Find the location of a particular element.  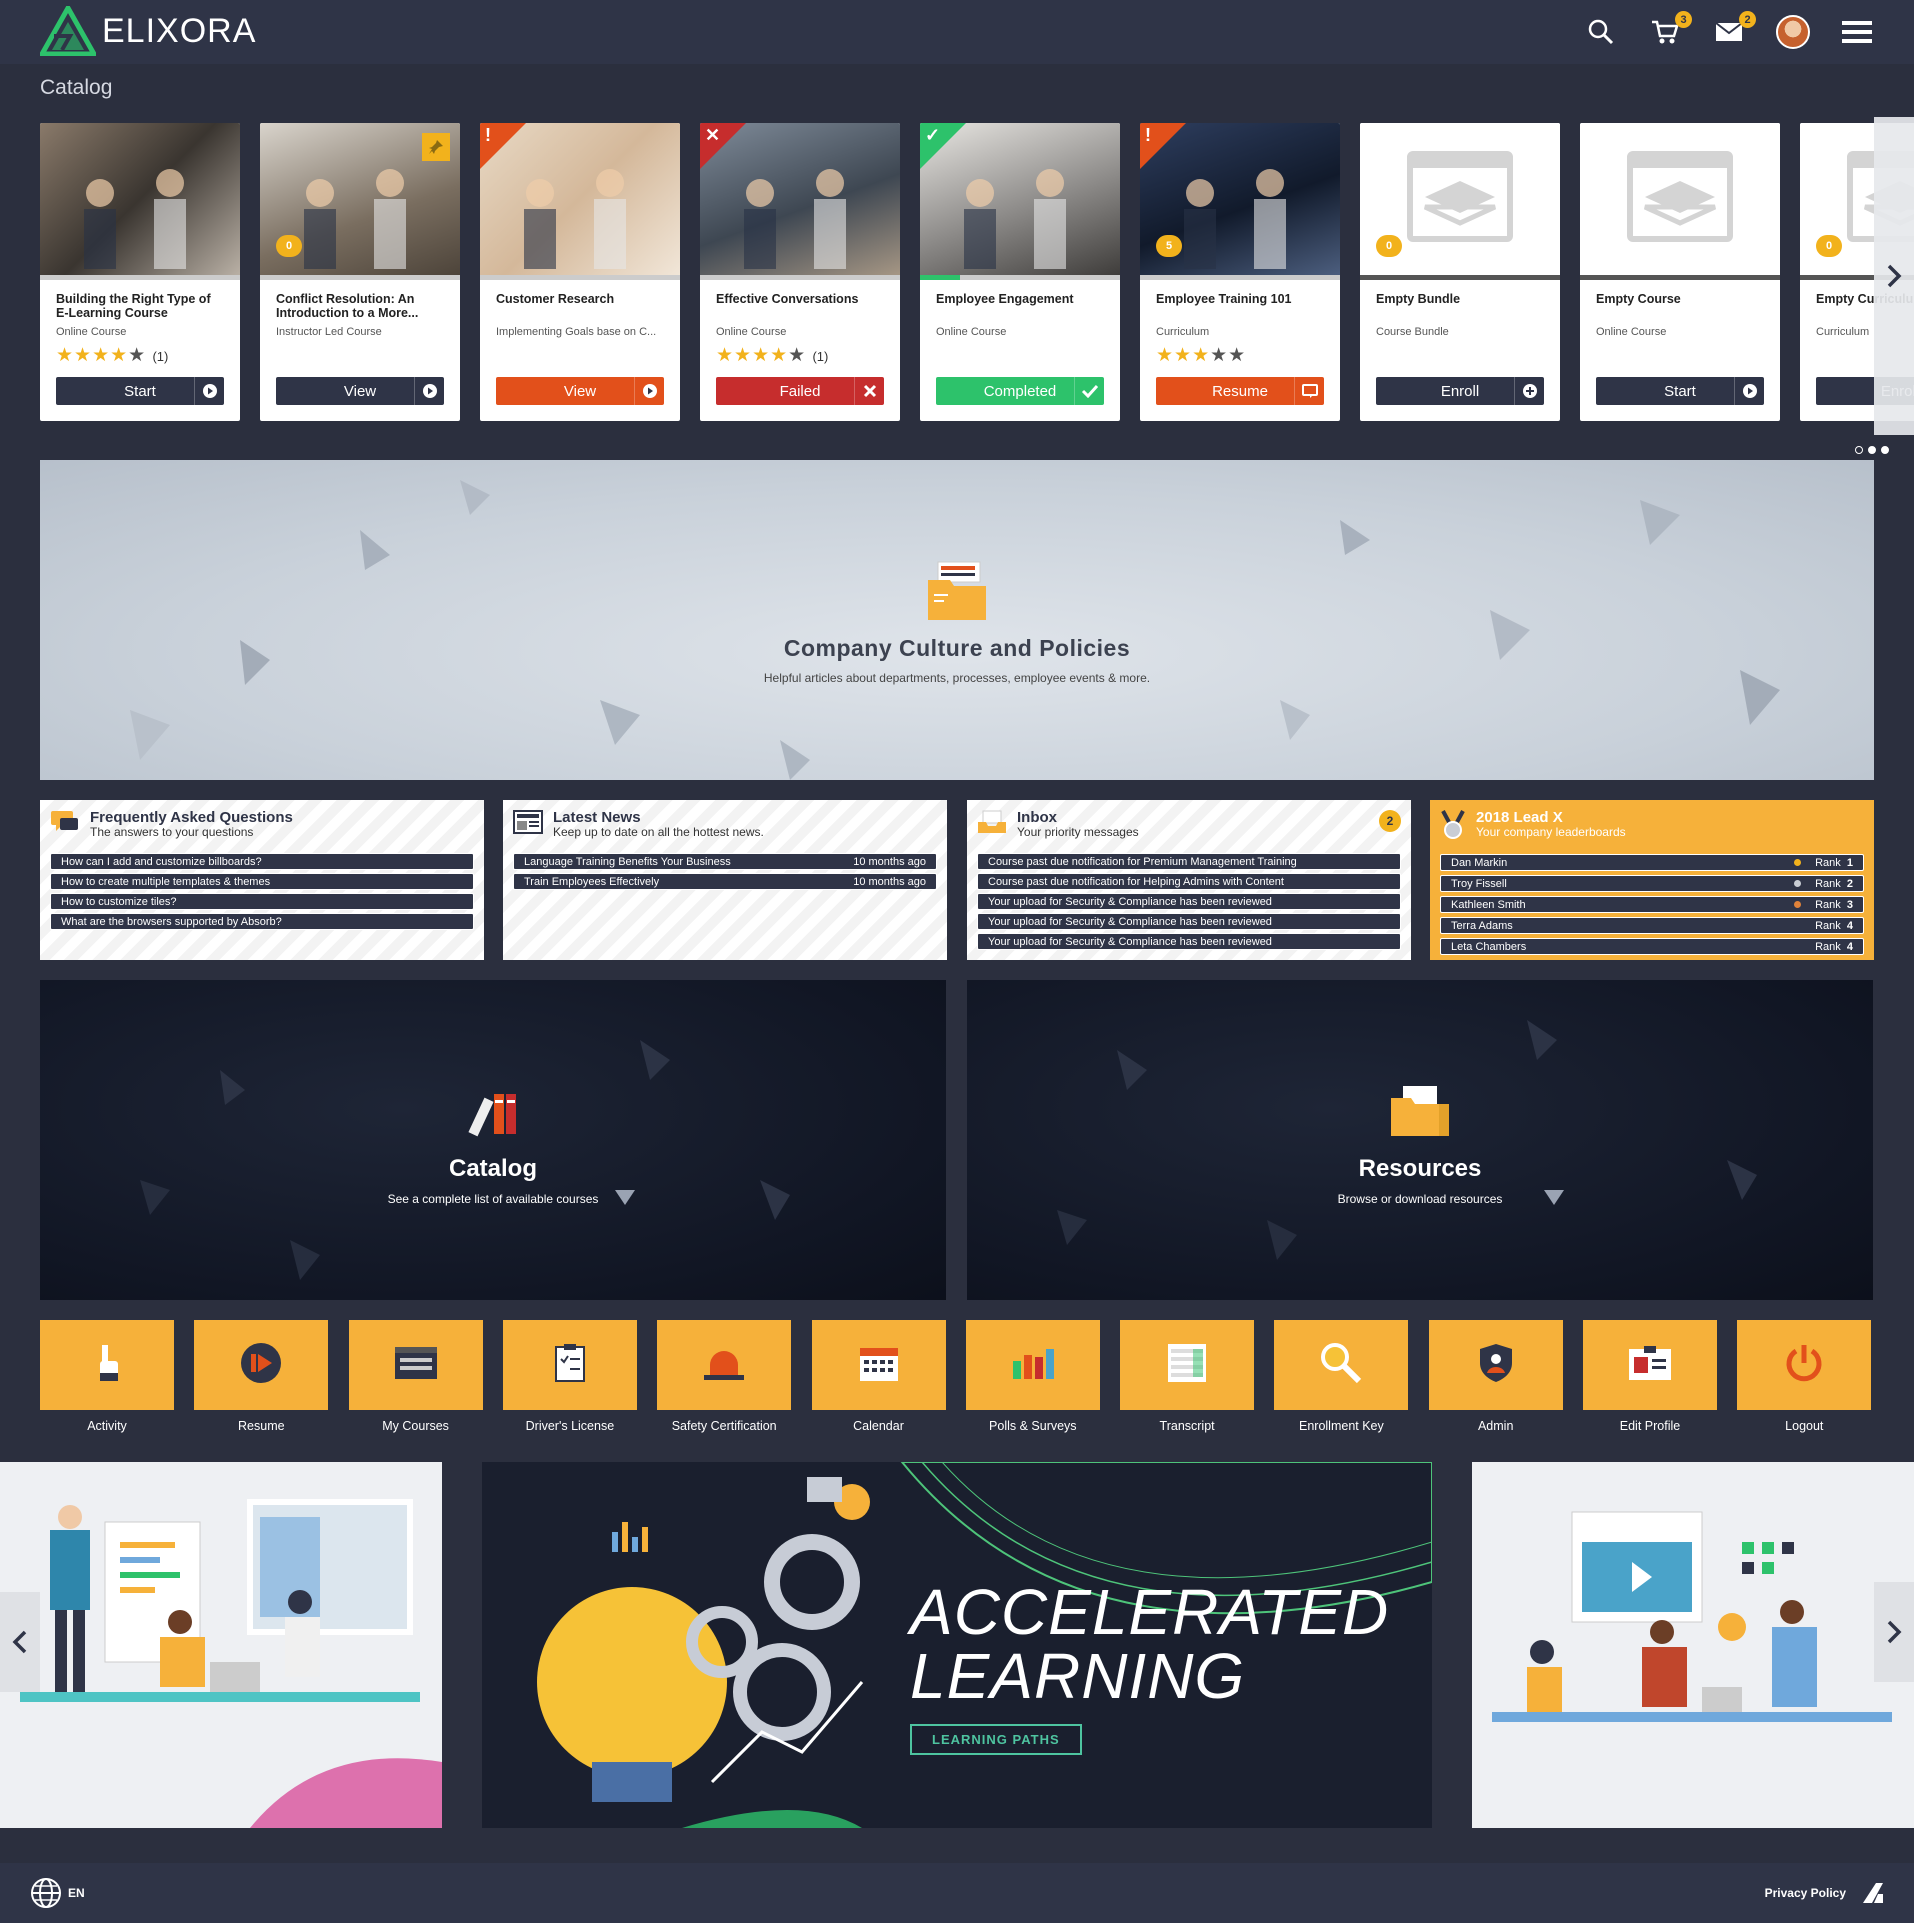

leaderboard-row: Terra Adams Rank 4 is located at coordinates (1652, 925).